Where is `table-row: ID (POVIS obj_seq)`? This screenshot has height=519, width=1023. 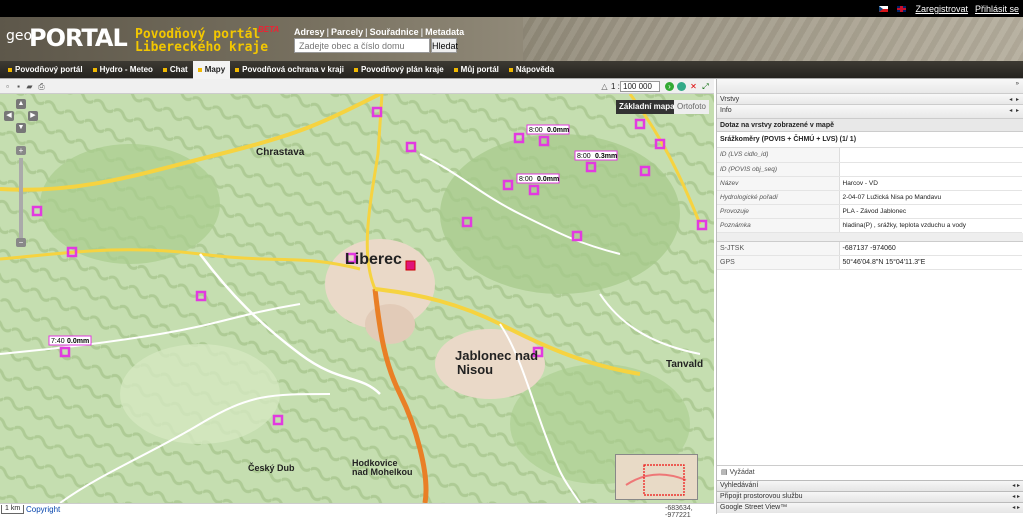 table-row: ID (POVIS obj_seq) is located at coordinates (869, 169).